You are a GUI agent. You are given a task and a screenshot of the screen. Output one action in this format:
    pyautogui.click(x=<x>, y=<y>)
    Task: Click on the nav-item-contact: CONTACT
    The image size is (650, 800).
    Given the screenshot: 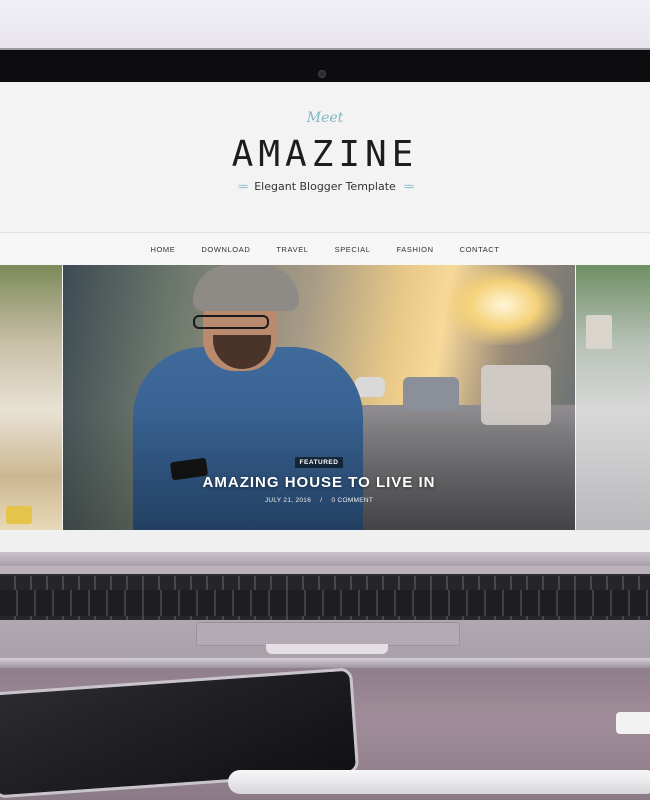 What is the action you would take?
    pyautogui.click(x=480, y=249)
    